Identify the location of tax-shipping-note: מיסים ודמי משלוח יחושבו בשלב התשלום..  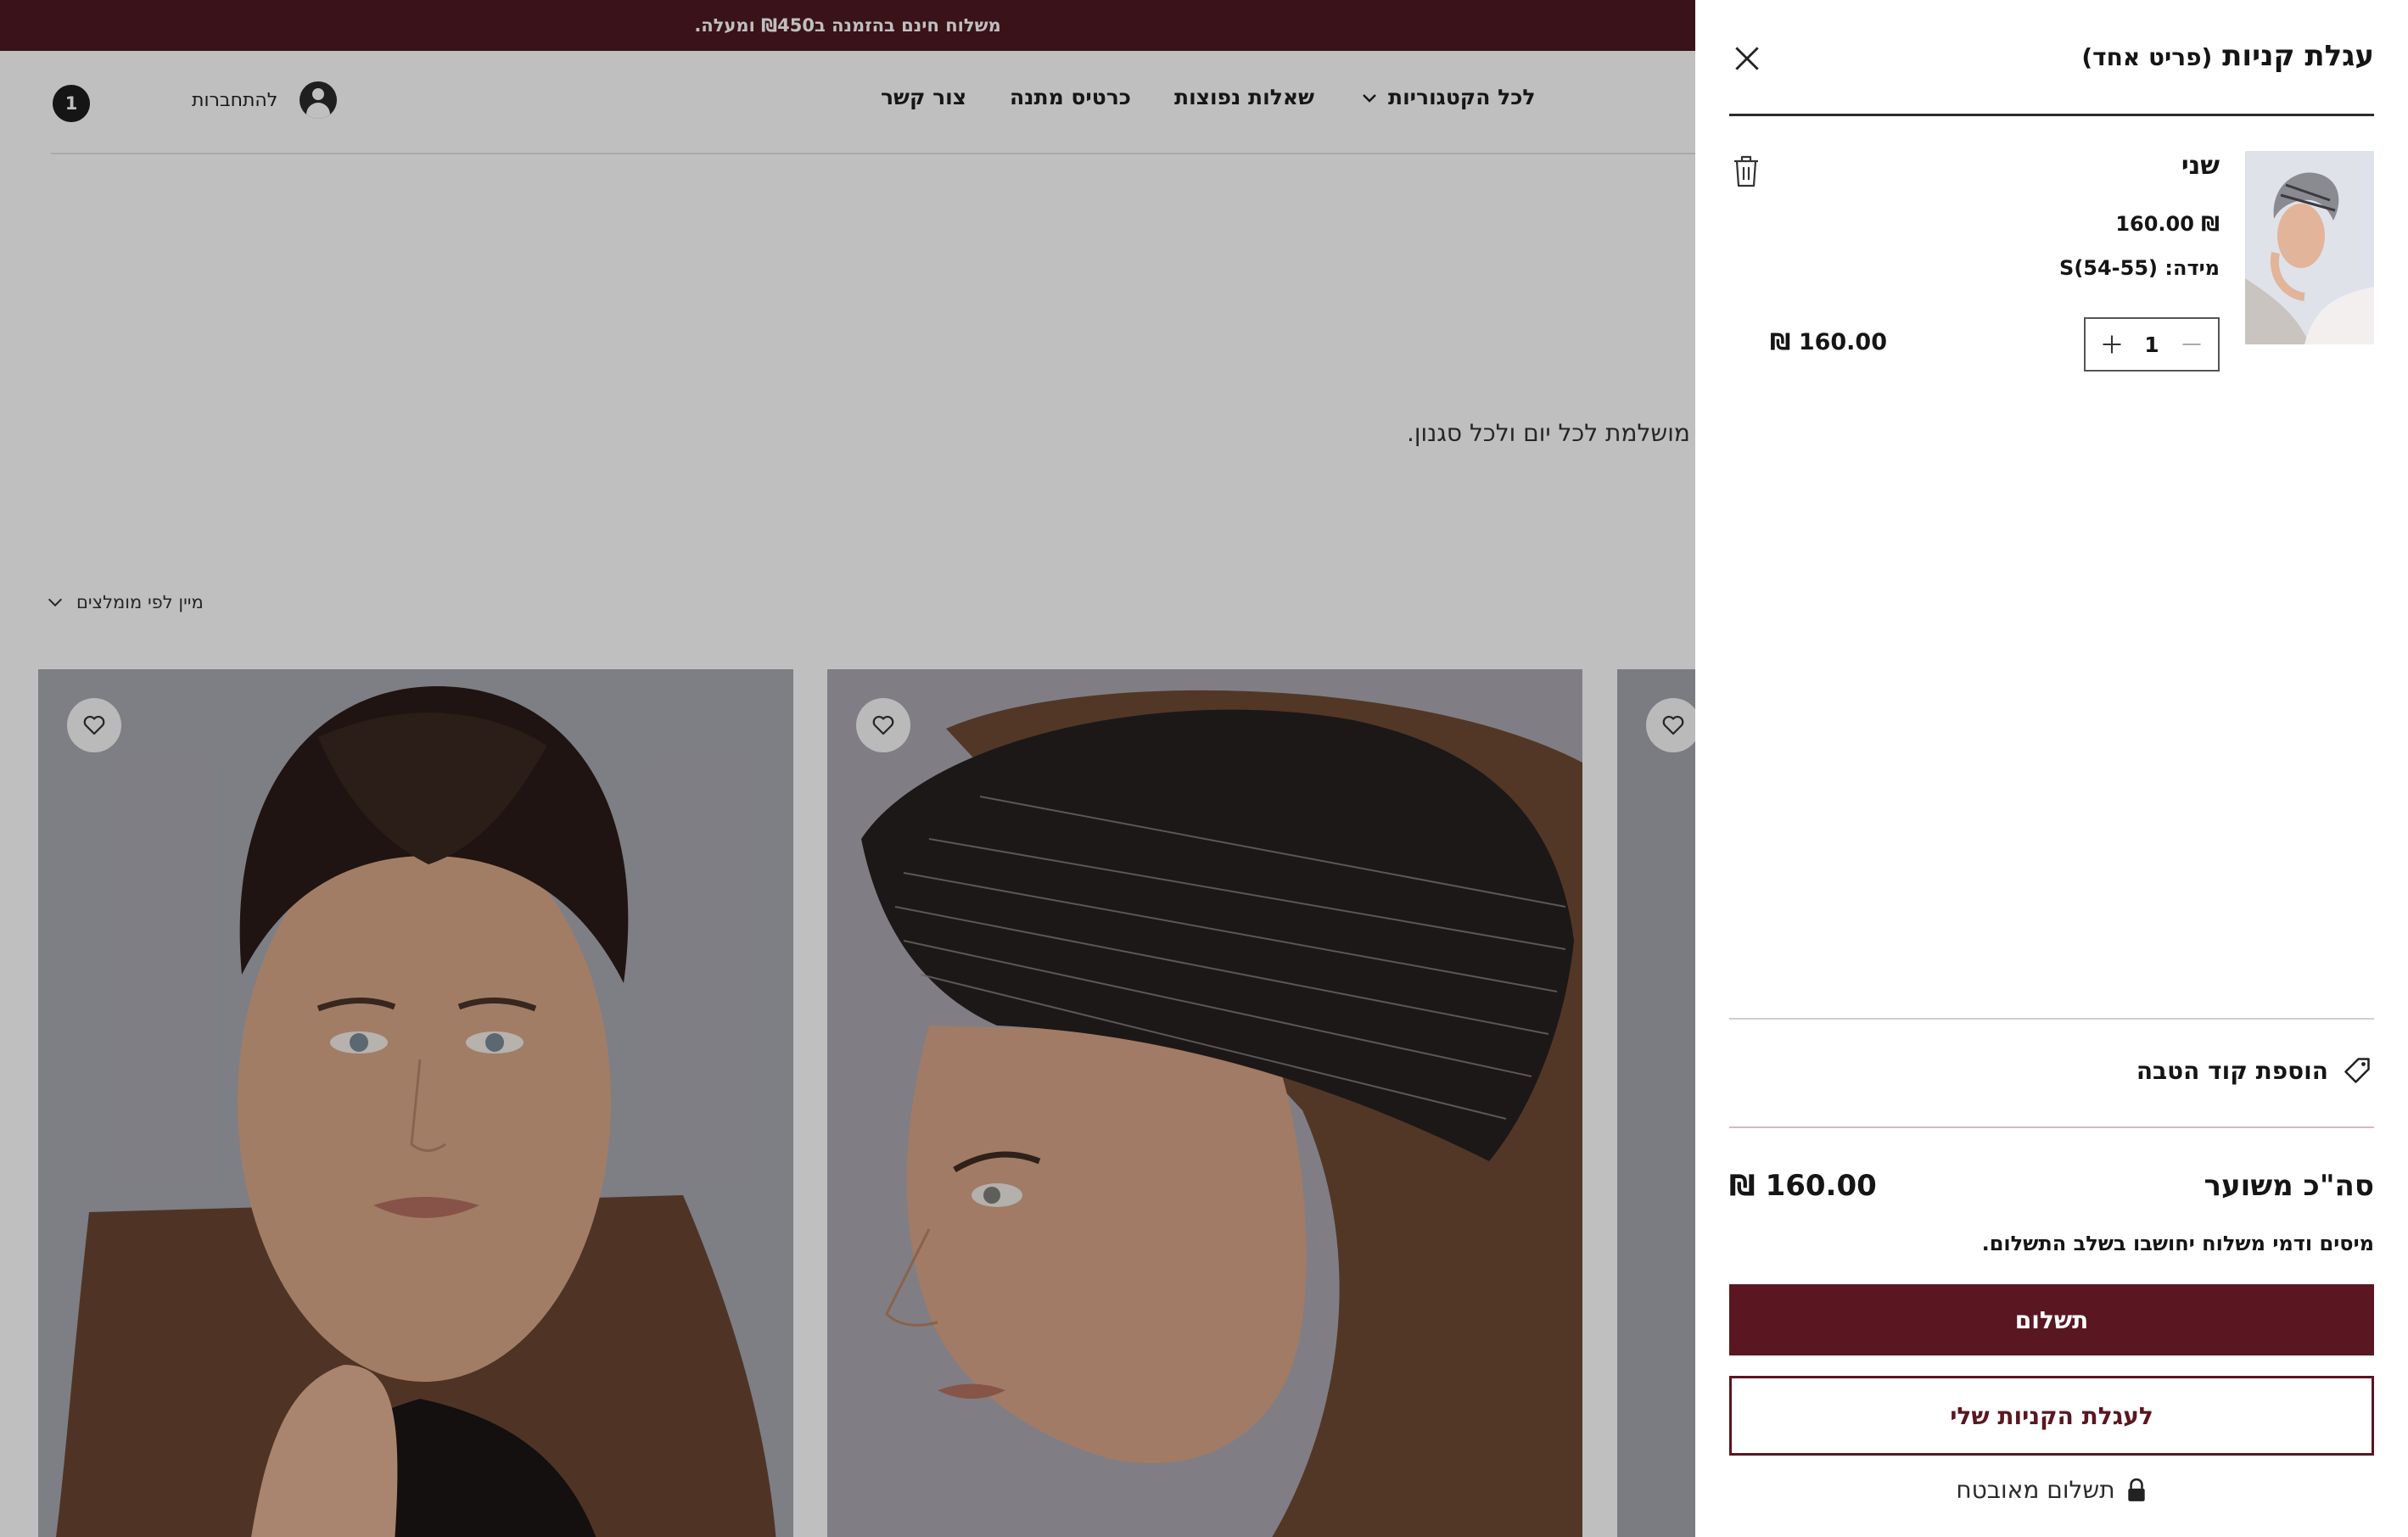
(2177, 1243).